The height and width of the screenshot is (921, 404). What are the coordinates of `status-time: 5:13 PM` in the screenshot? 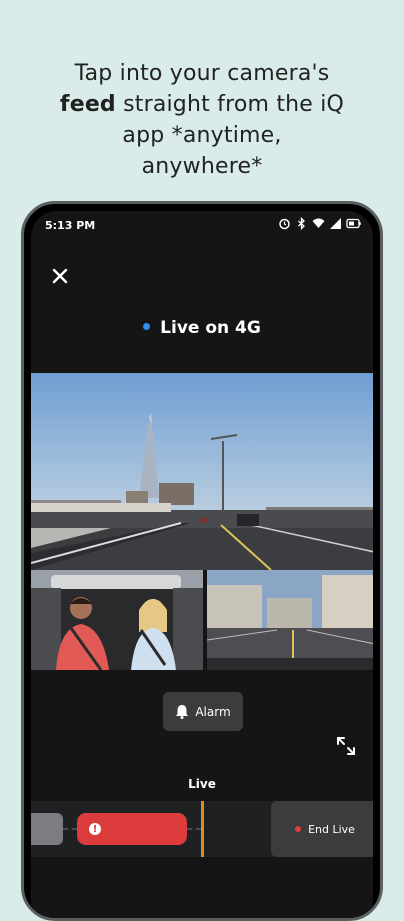 It's located at (70, 225).